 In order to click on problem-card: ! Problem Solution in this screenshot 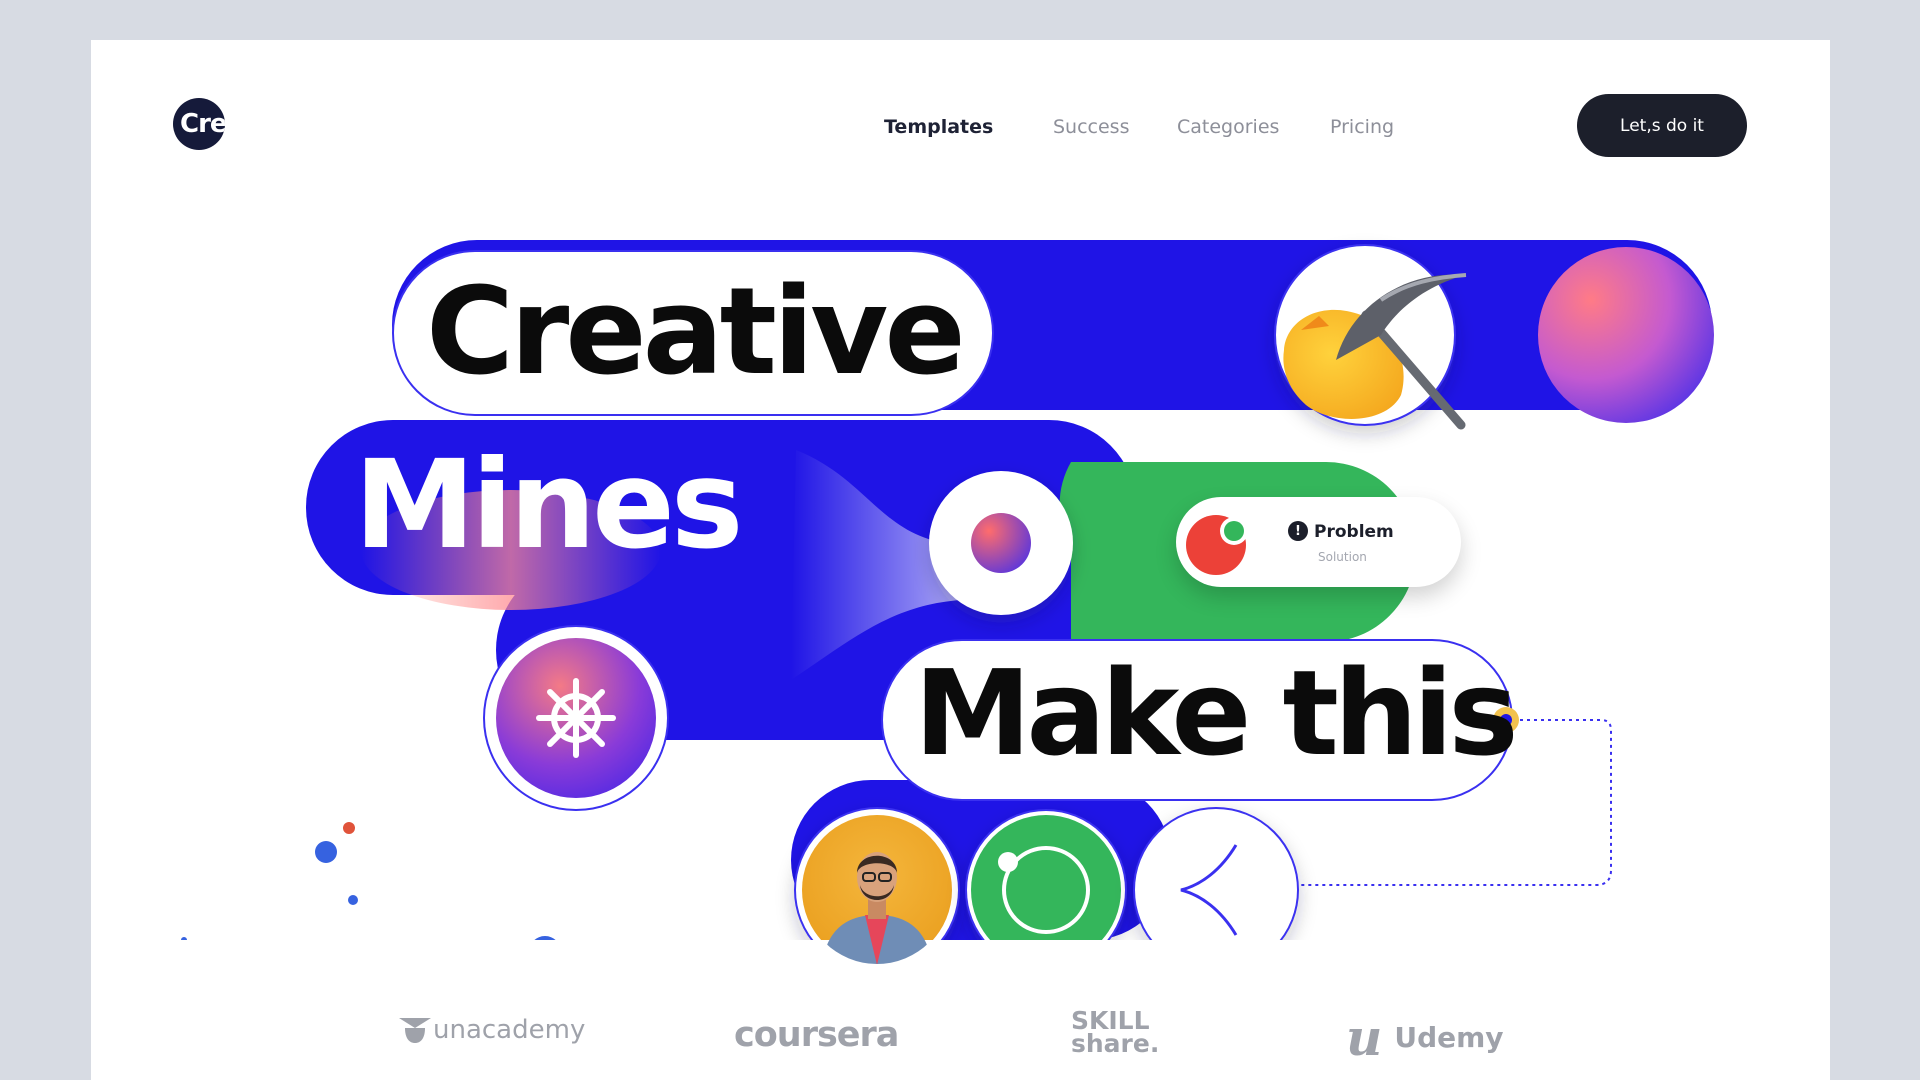, I will do `click(1318, 542)`.